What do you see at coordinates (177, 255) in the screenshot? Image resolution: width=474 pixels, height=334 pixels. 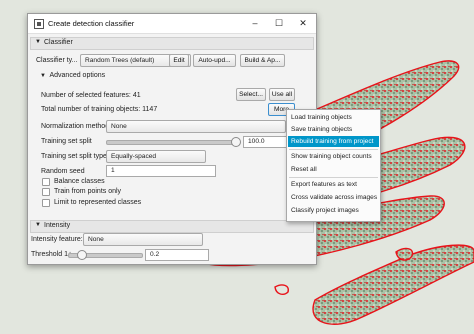 I see `threshold-field: 0.2` at bounding box center [177, 255].